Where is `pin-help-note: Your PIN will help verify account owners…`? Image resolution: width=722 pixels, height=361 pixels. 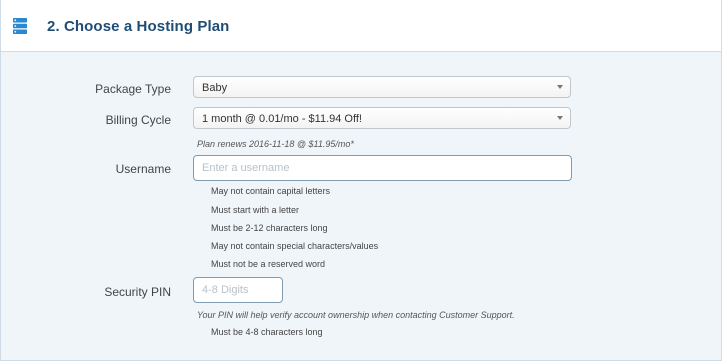
pin-help-note: Your PIN will help verify account owners… is located at coordinates (356, 315).